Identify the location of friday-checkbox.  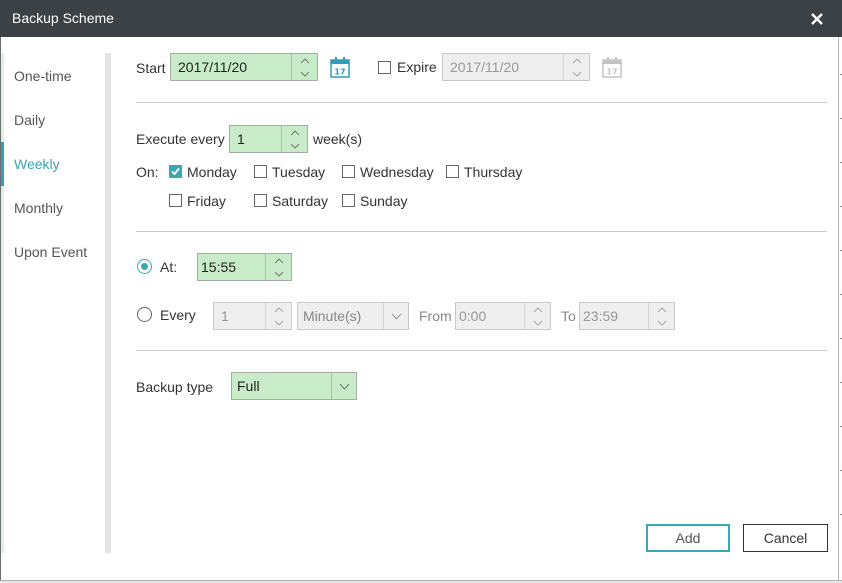
(175, 200).